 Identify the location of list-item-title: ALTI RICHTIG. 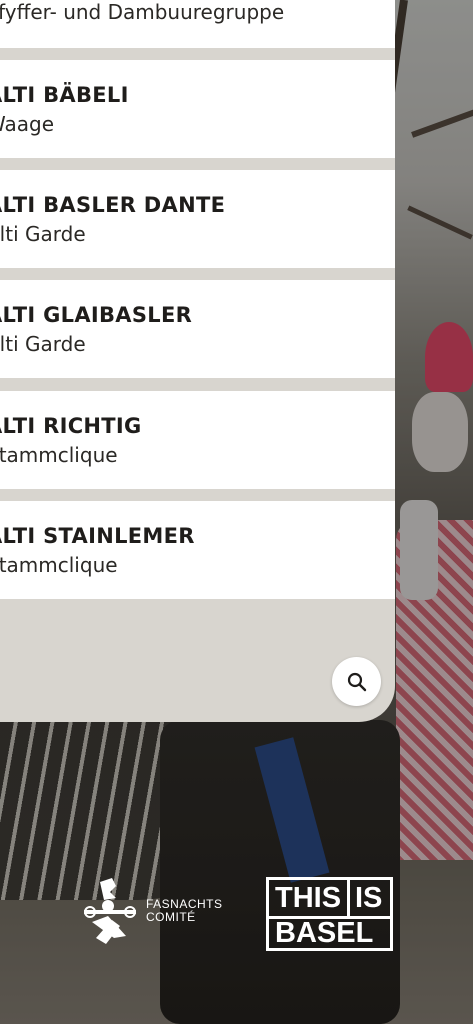
(71, 426).